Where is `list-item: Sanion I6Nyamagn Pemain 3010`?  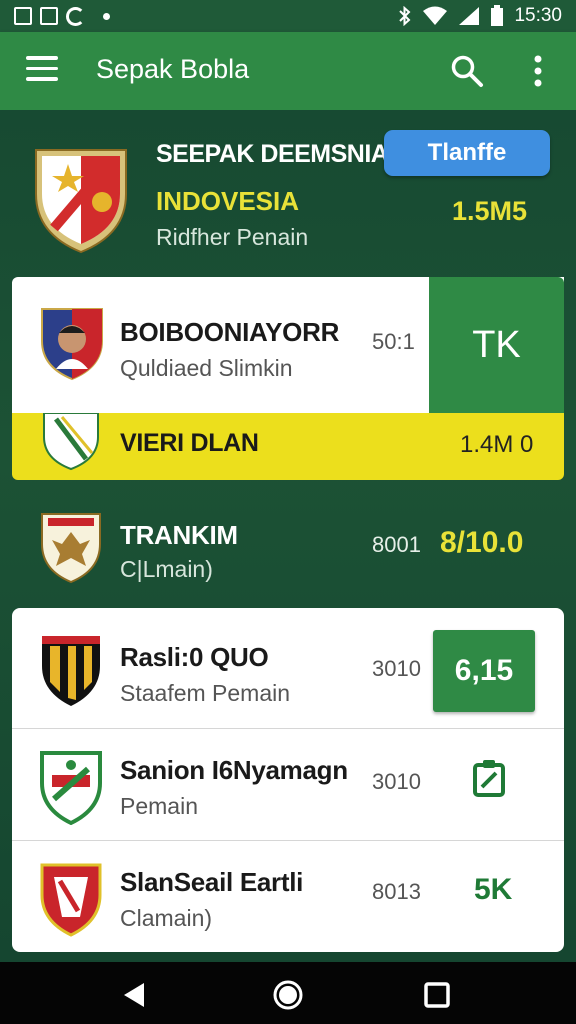 list-item: Sanion I6Nyamagn Pemain 3010 is located at coordinates (288, 784).